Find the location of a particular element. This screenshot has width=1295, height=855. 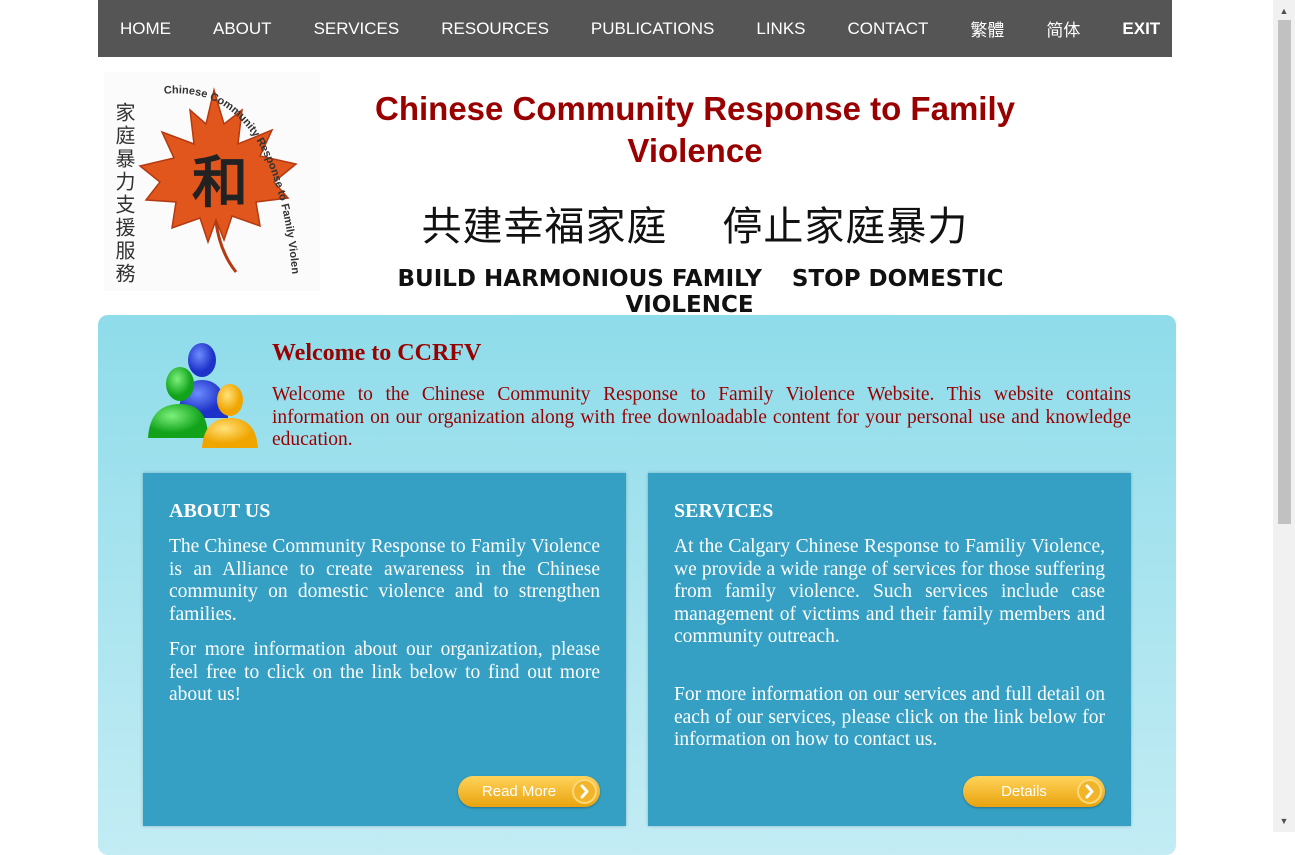

scroll-up-arrow-icon: ▲ is located at coordinates (1284, 11).